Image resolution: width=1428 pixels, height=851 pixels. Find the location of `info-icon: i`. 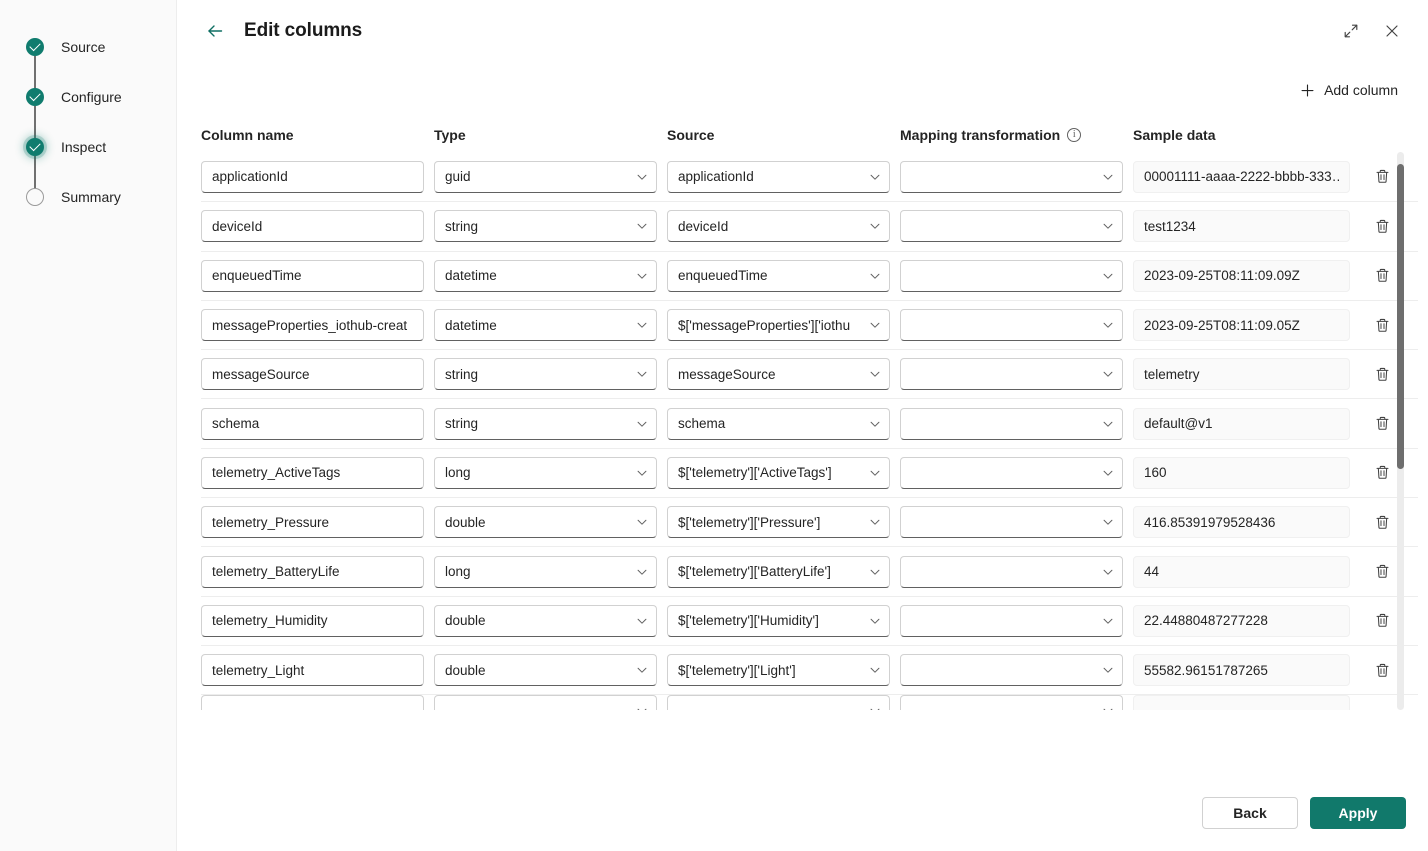

info-icon: i is located at coordinates (1074, 135).